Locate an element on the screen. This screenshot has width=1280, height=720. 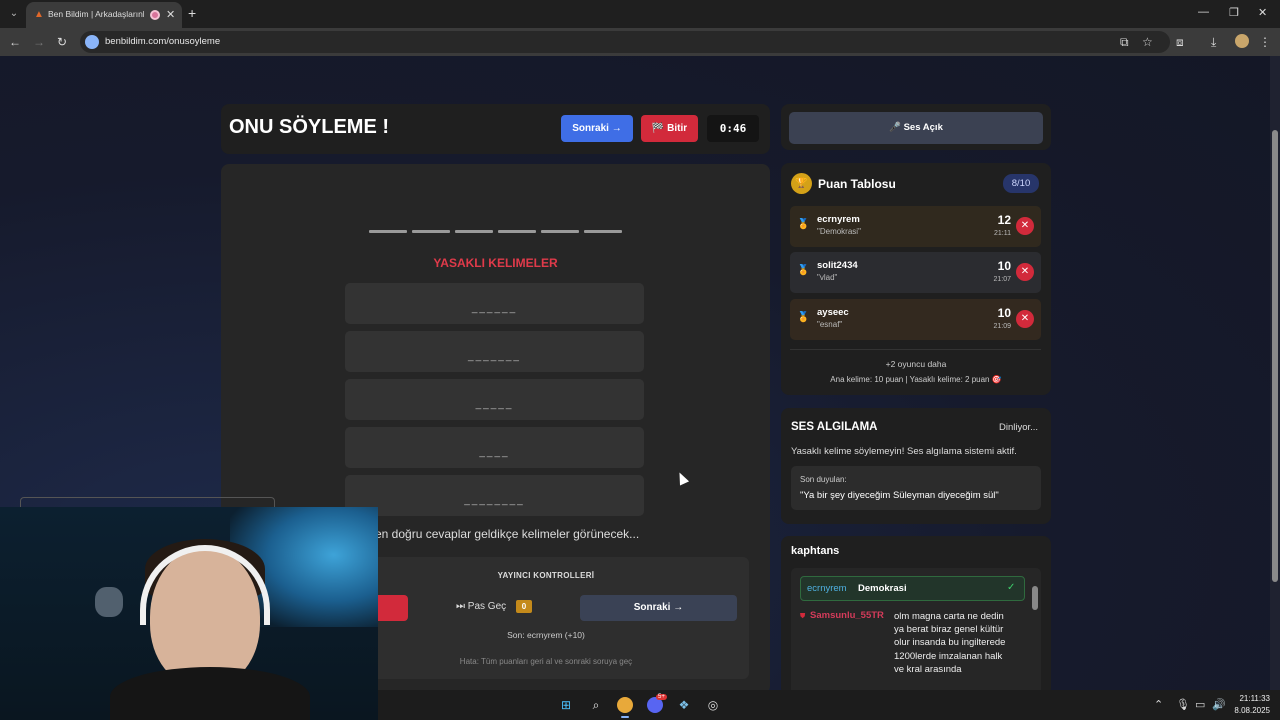
controls-title: YAYINCI KONTROLLERİ is located at coordinates (546, 575).